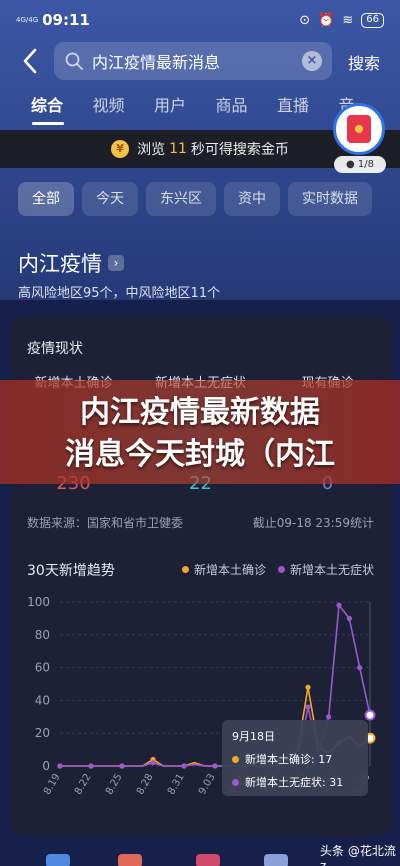 This screenshot has height=866, width=400. What do you see at coordinates (185, 110) in the screenshot?
I see `tab-user: 用户` at bounding box center [185, 110].